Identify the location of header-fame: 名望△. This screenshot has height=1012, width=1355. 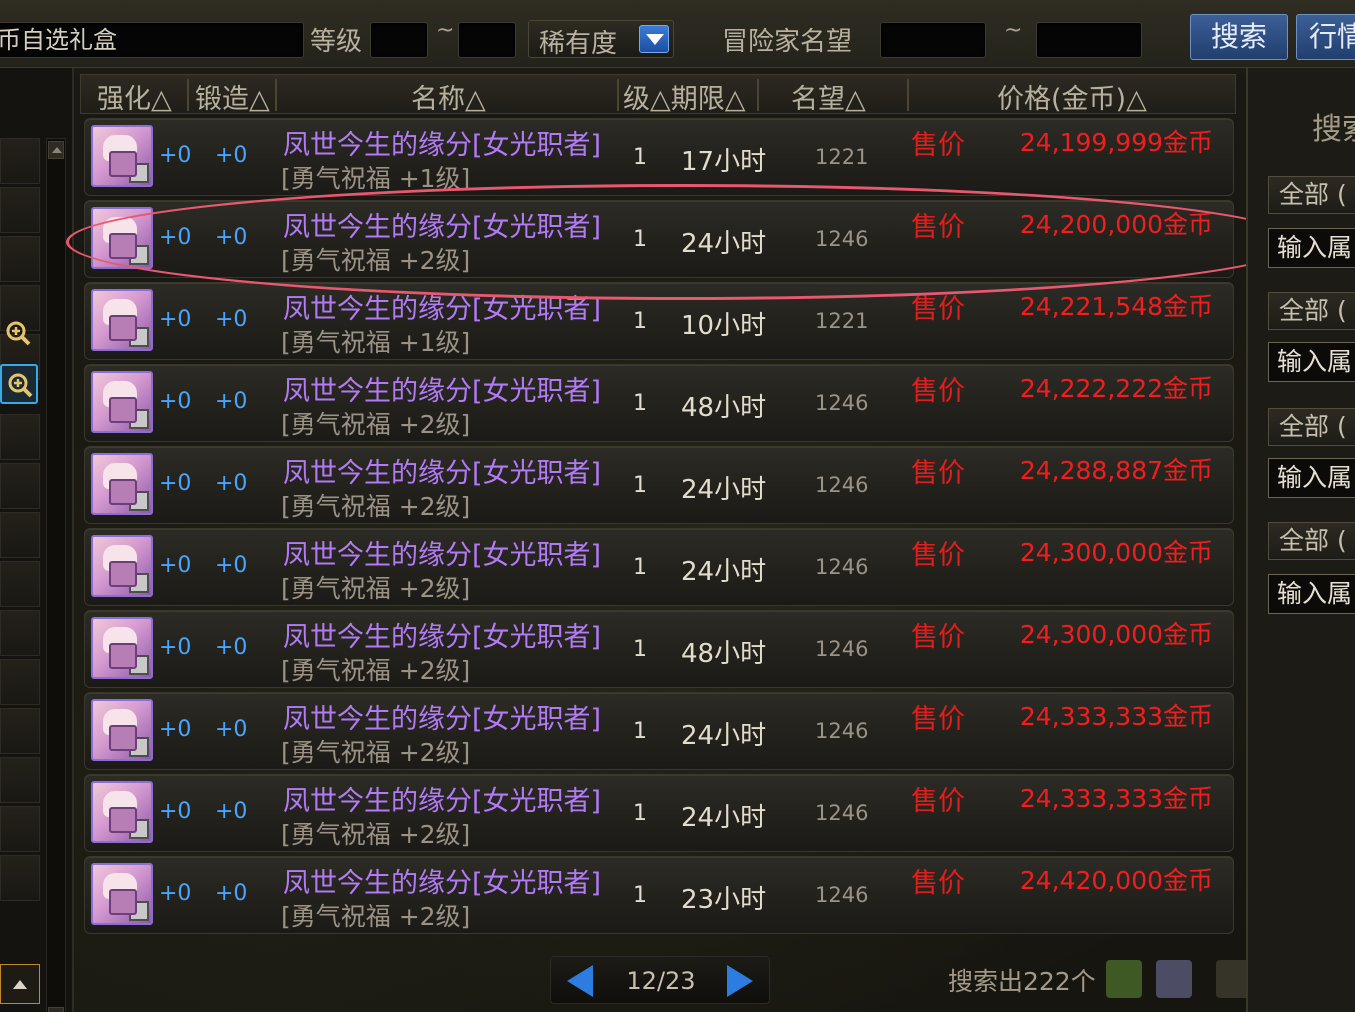
(828, 96).